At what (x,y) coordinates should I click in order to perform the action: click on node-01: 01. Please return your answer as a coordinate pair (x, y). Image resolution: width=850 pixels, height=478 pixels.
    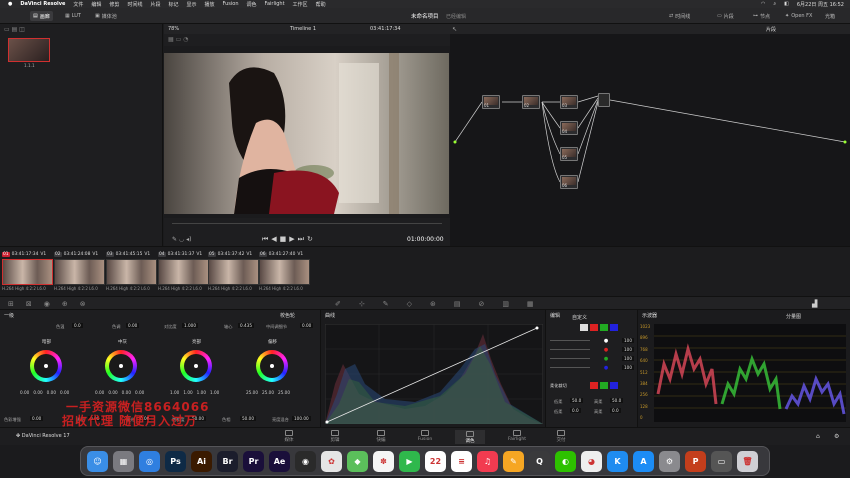
    Looking at the image, I should click on (491, 102).